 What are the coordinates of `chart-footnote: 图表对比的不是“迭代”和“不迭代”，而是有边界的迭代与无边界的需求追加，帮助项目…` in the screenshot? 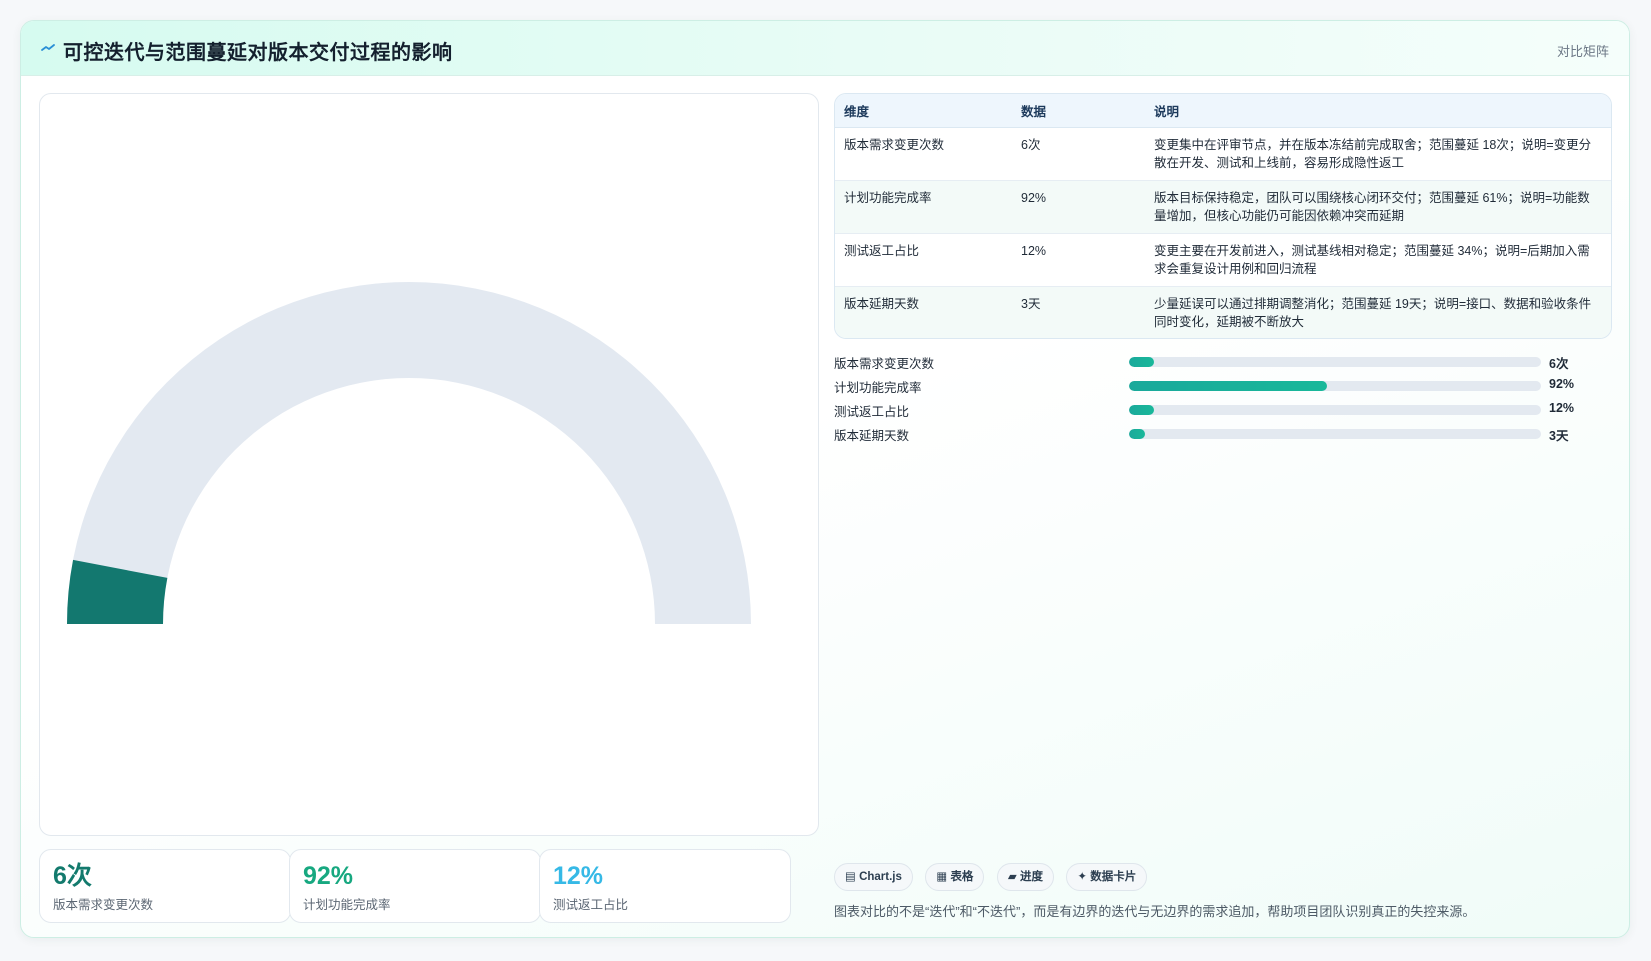 It's located at (1155, 911).